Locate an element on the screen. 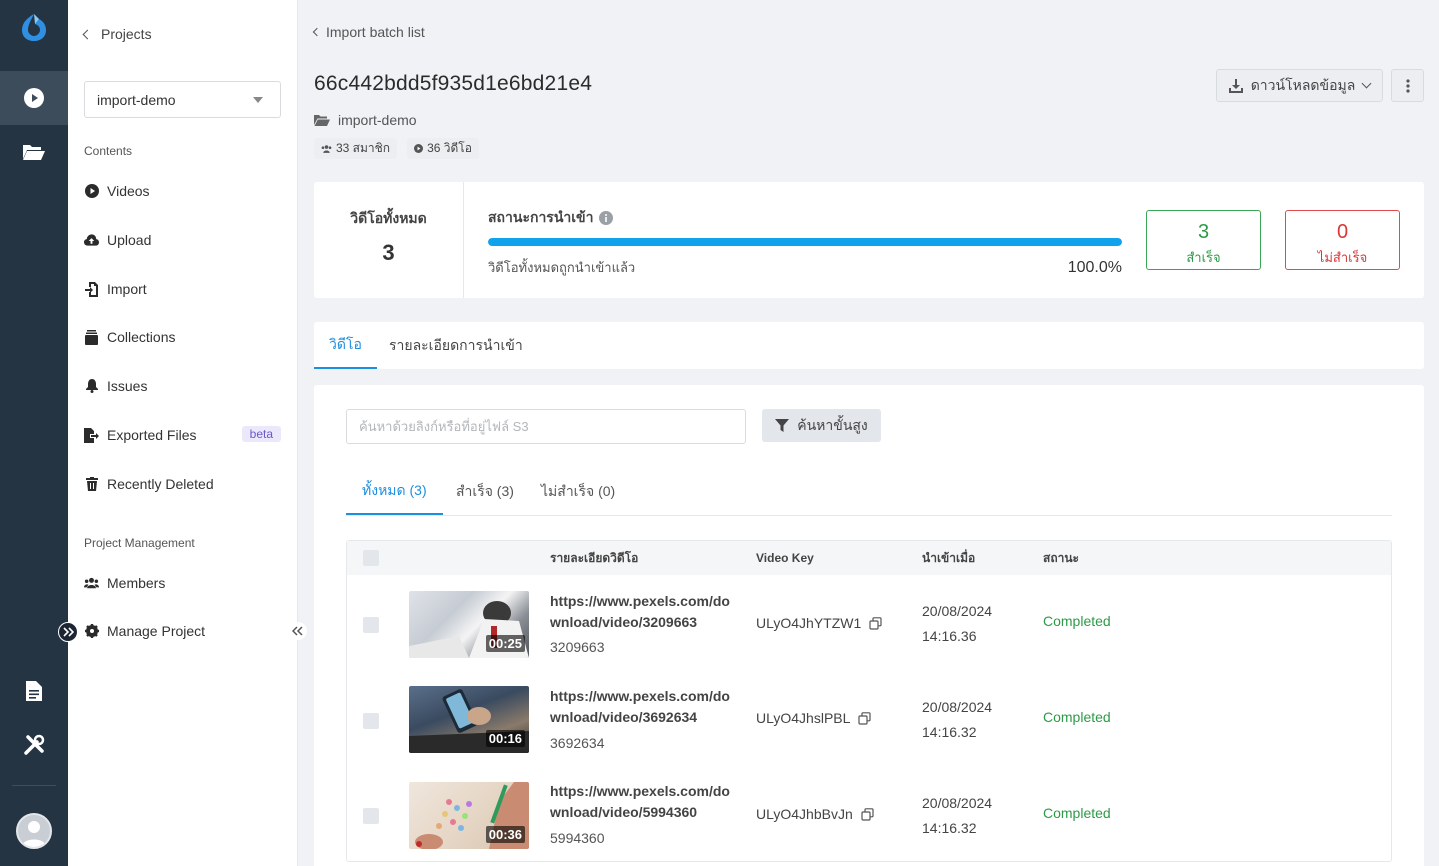 Image resolution: width=1439 pixels, height=866 pixels. play-circle-icon is located at coordinates (91, 191).